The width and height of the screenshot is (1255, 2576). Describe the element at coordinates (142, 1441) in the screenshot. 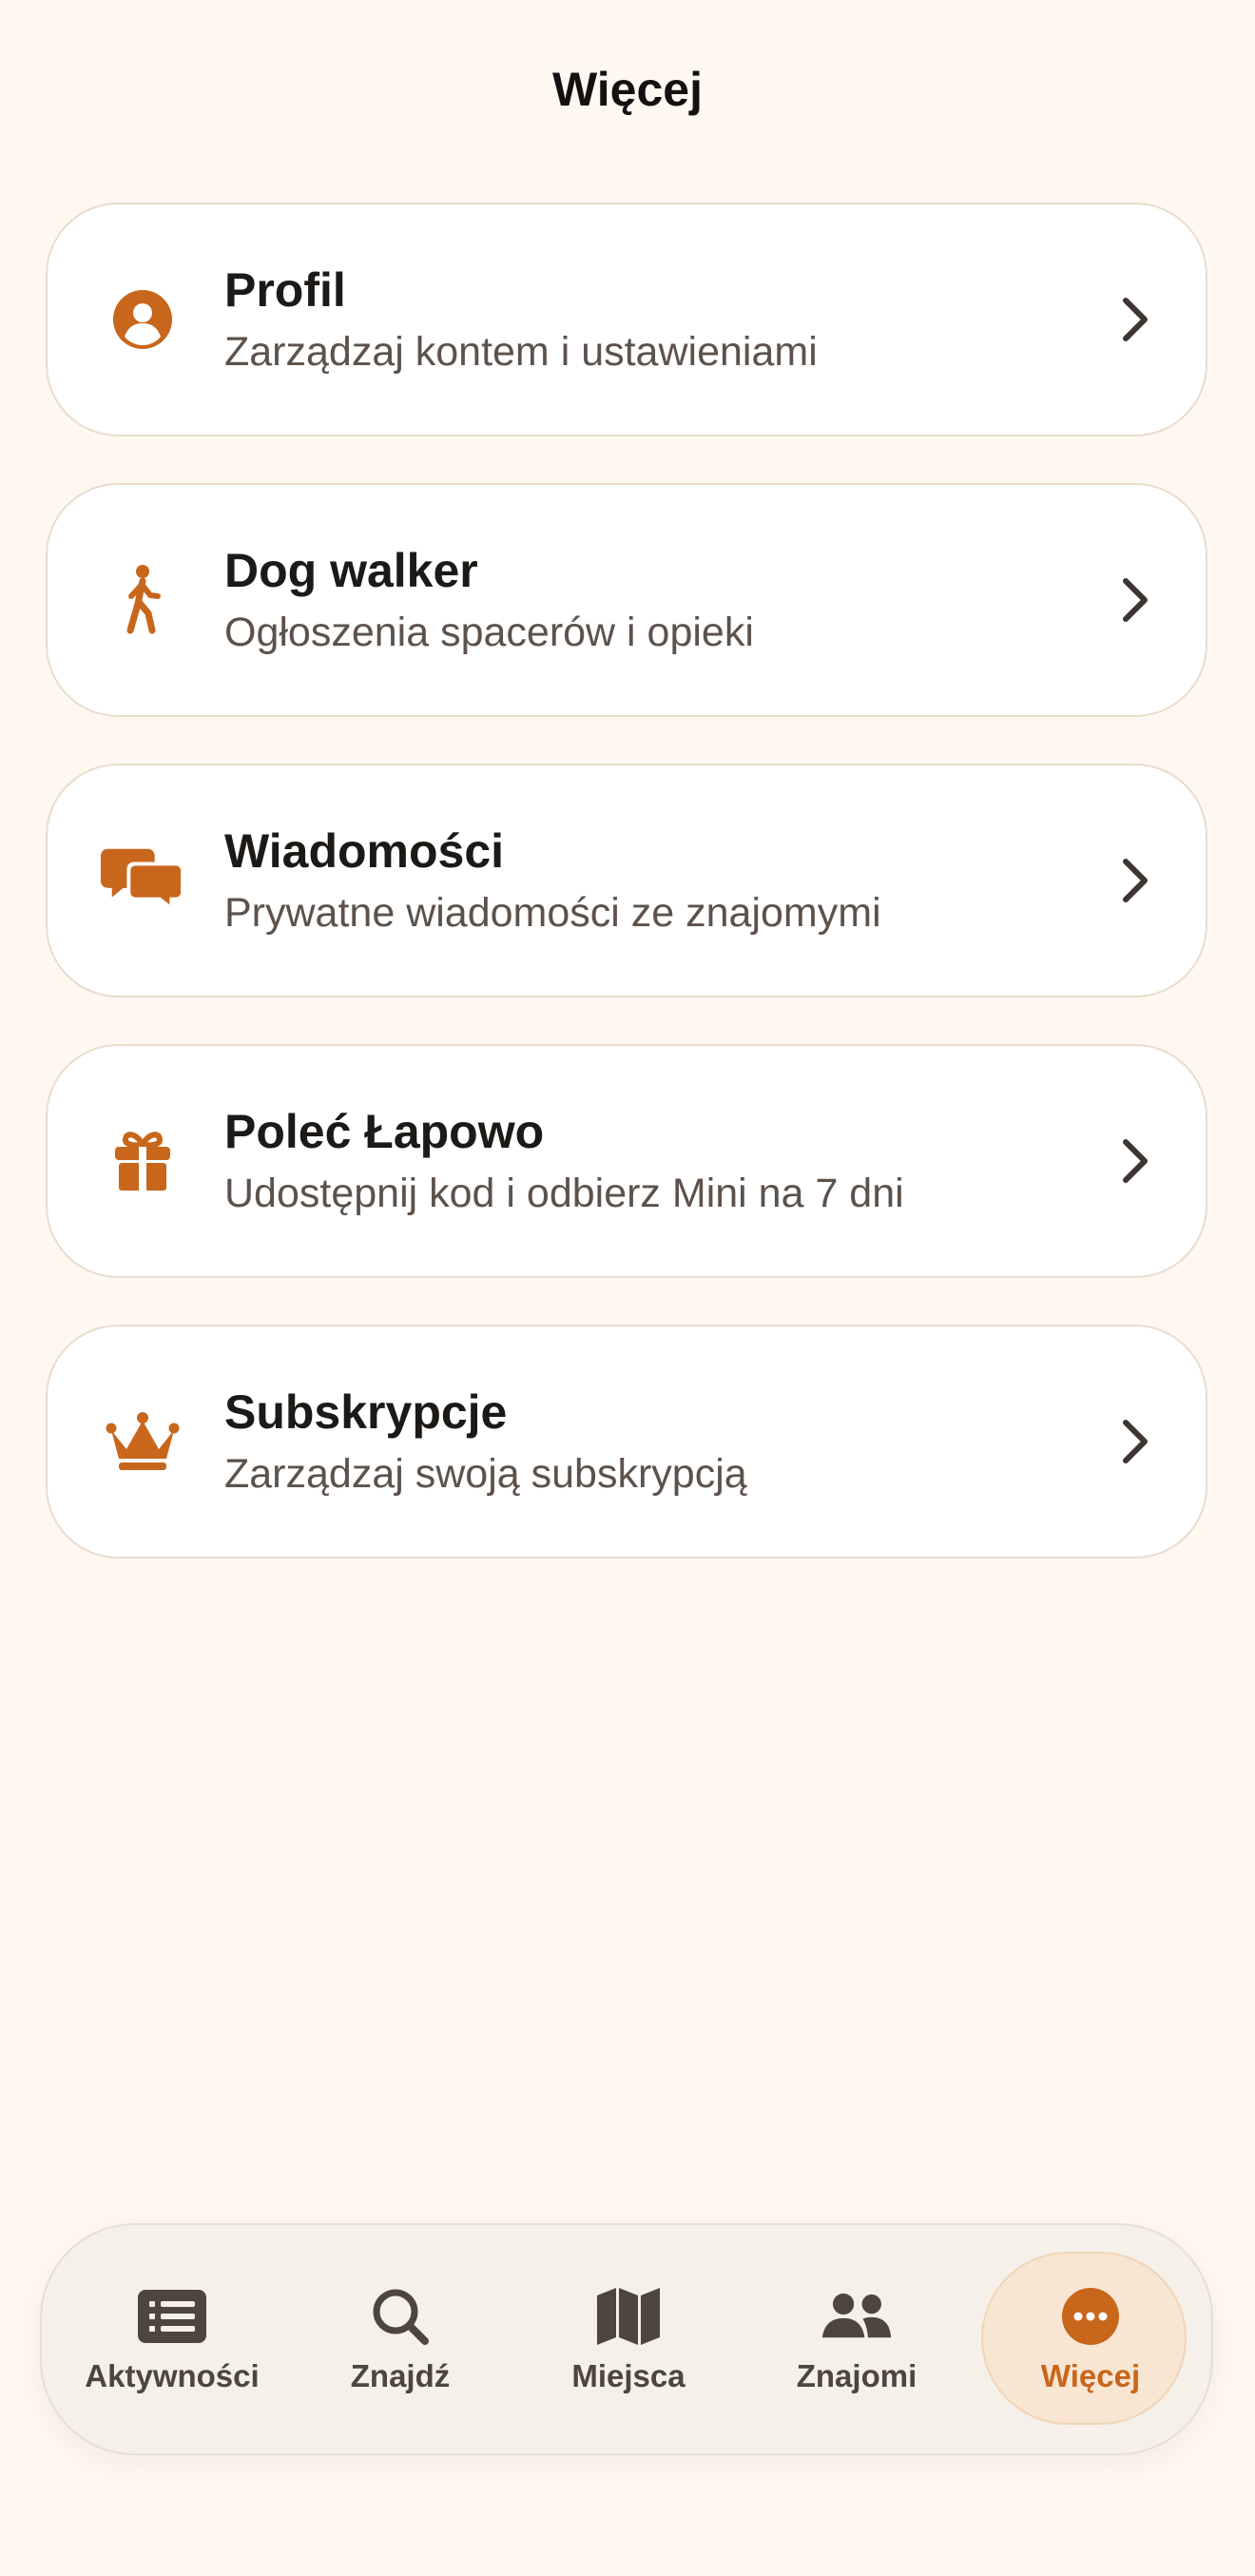

I see `crown-icon` at that location.